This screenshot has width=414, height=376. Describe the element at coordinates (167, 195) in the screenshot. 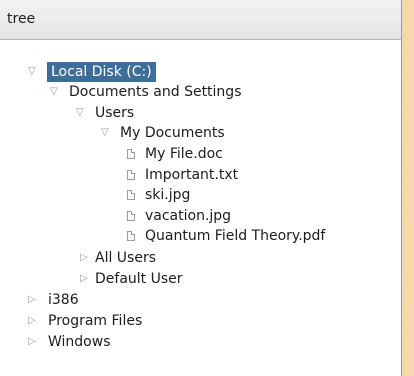

I see `tree-node-label: ski.jpg` at that location.